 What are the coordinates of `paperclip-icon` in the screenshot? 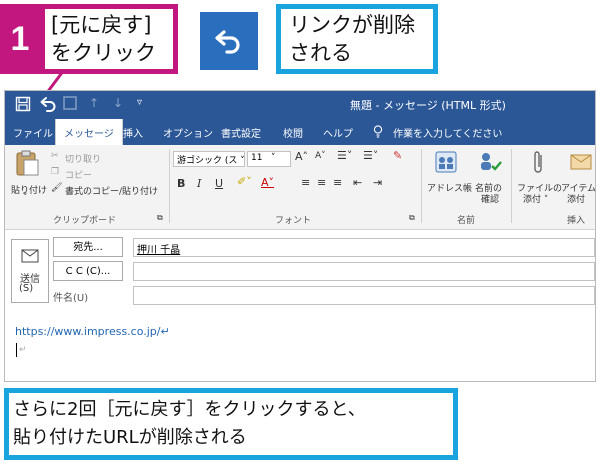 It's located at (538, 165).